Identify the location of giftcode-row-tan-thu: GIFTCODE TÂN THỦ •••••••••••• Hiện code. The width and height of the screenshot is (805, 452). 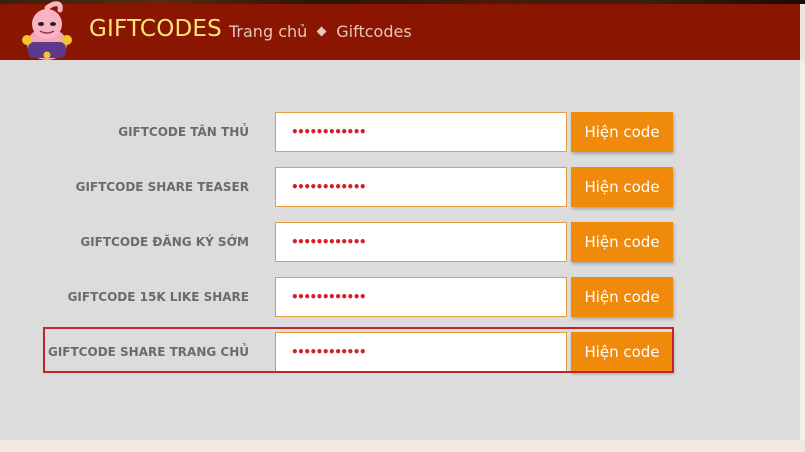
(400, 132).